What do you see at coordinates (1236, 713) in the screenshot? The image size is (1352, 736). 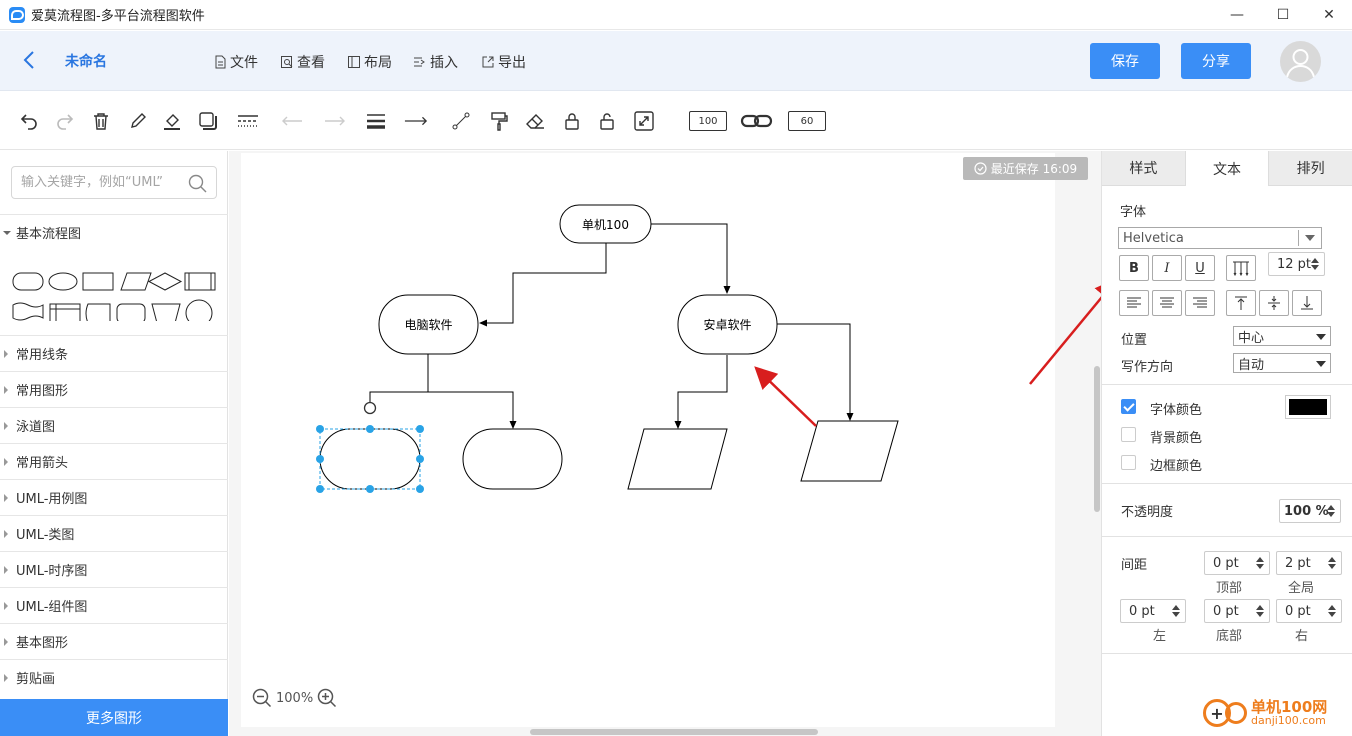 I see `watermark-logo-icon` at bounding box center [1236, 713].